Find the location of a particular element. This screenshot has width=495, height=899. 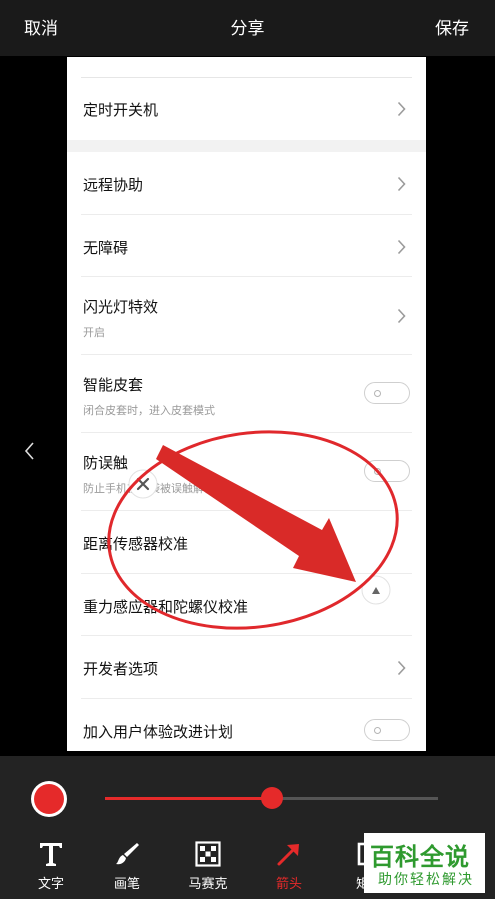

row-label: 防误触 is located at coordinates (106, 463).